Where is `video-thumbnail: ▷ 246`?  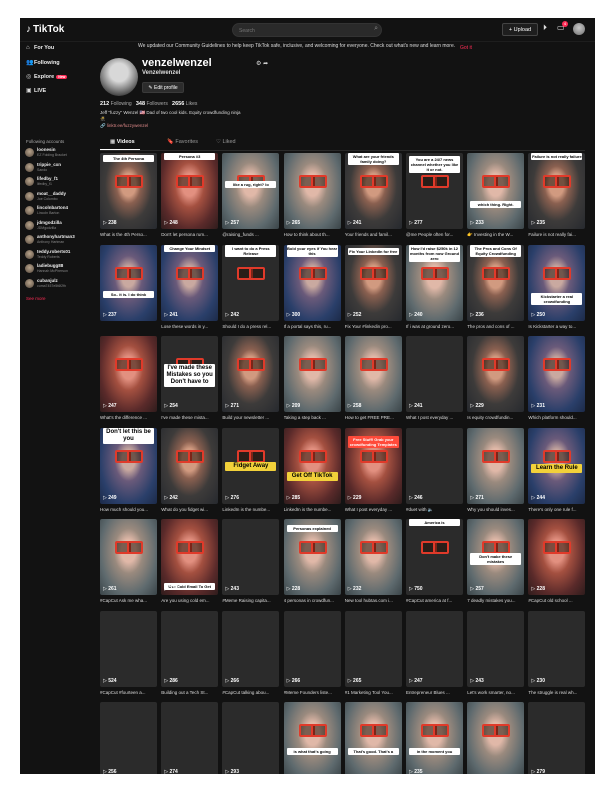
video-thumbnail: ▷ 246 is located at coordinates (434, 465).